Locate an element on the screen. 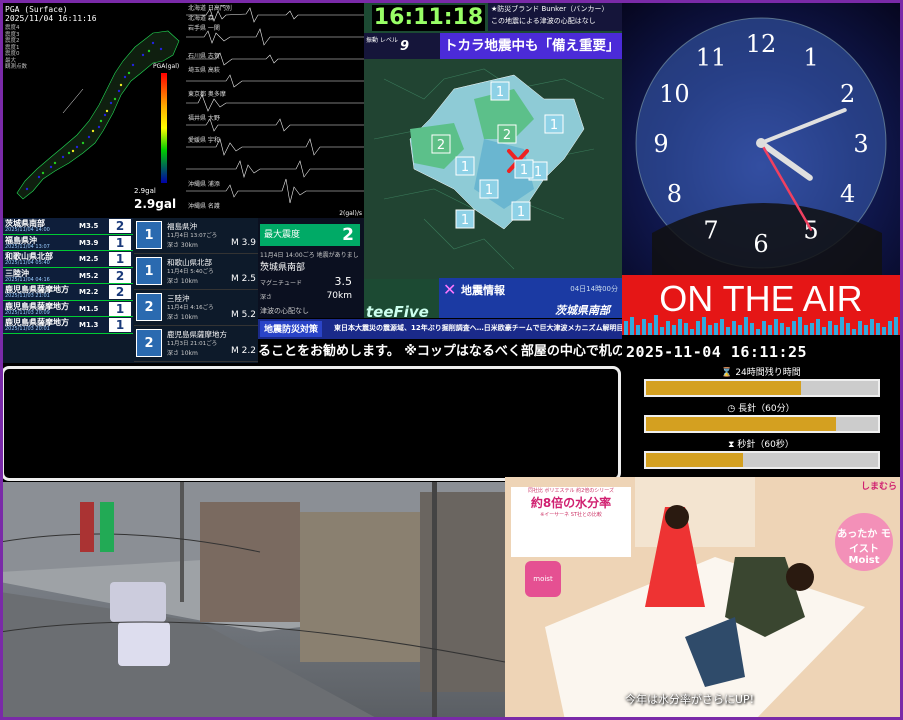  cross-icon: ✕ is located at coordinates (450, 289).